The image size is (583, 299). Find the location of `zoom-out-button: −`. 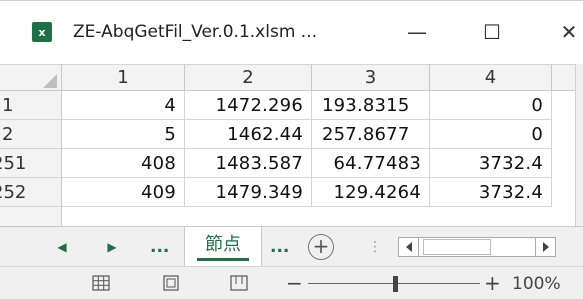

zoom-out-button: − is located at coordinates (294, 283).